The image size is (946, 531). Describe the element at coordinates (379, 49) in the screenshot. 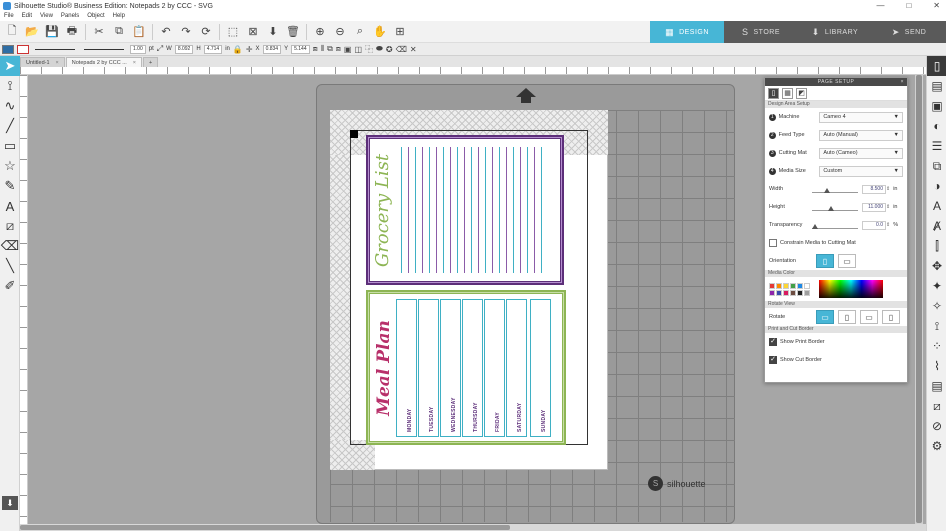

I see `weld-icon: ⬬` at that location.